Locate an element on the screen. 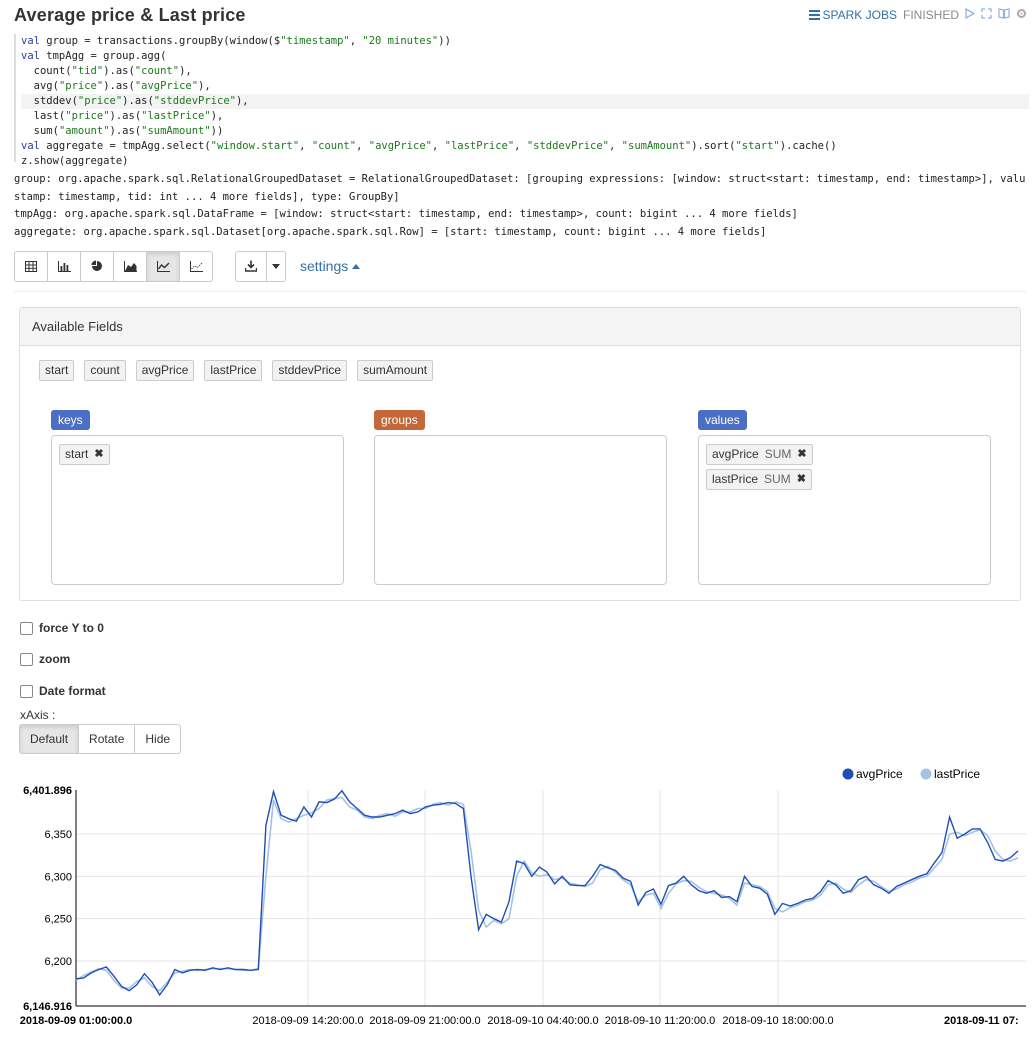  paragraph-controls: SPARK JOBS FINISHED is located at coordinates (917, 14).